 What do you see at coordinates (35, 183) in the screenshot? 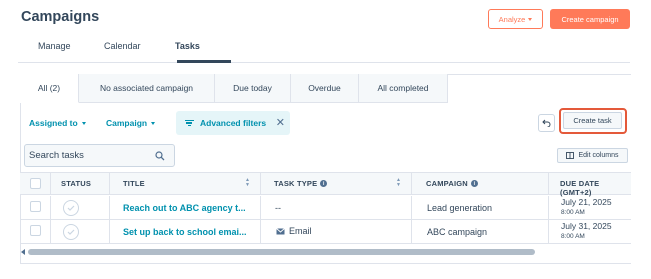
I see `select-all-checkbox` at bounding box center [35, 183].